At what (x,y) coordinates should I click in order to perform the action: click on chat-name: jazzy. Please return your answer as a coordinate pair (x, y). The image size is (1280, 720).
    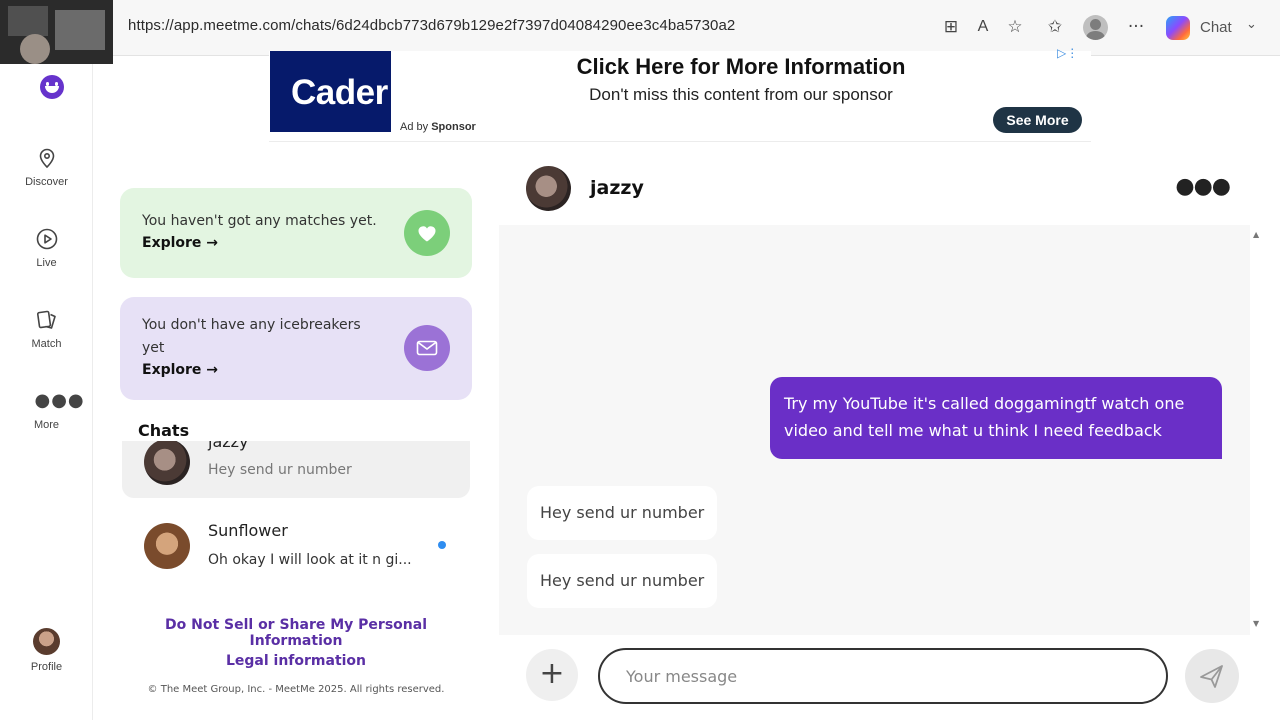
    Looking at the image, I should click on (228, 446).